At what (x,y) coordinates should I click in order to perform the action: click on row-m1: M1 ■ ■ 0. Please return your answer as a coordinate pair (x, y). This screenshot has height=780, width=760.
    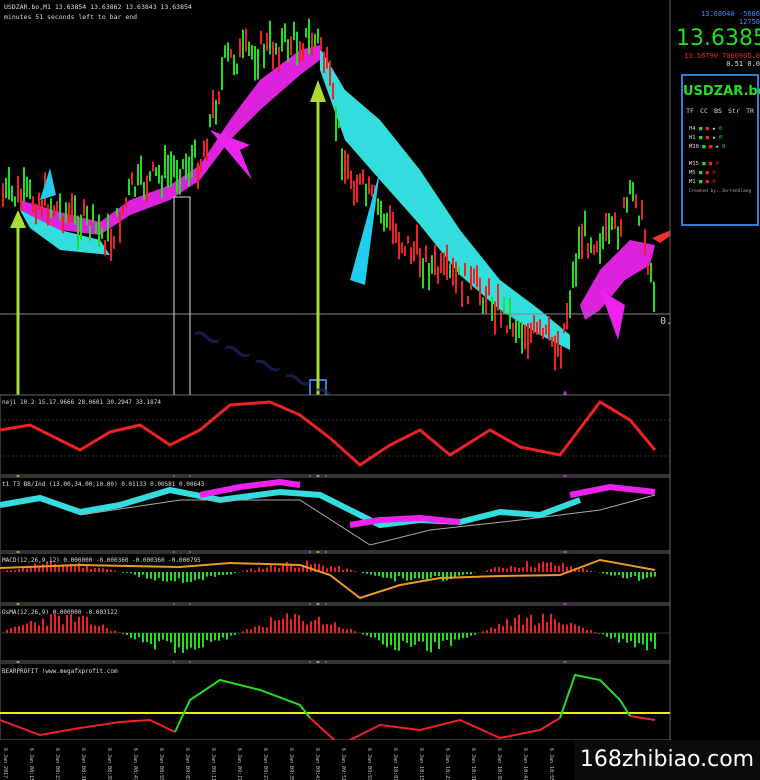
    Looking at the image, I should click on (702, 182).